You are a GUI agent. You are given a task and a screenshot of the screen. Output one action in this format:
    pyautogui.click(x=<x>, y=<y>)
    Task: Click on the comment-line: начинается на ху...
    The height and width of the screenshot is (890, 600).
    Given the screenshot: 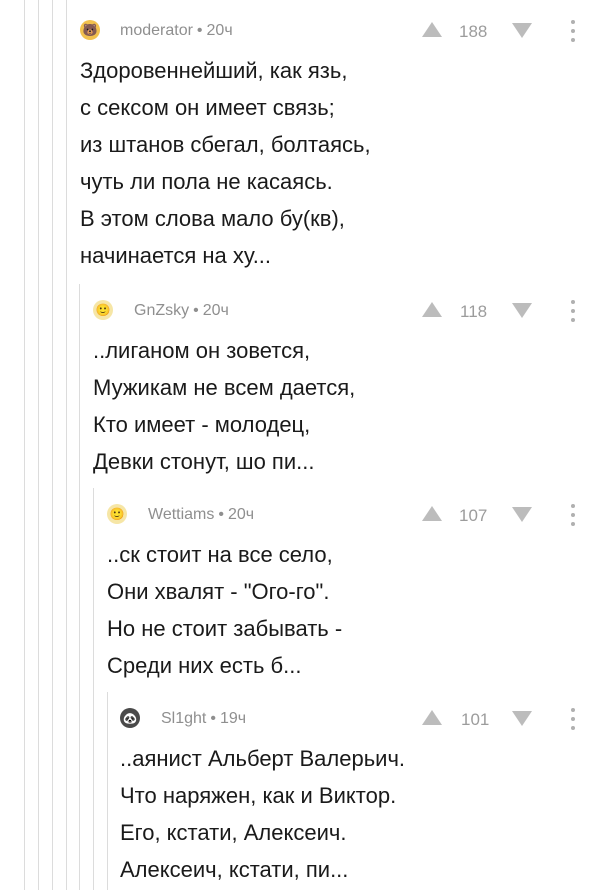 What is the action you would take?
    pyautogui.click(x=176, y=255)
    